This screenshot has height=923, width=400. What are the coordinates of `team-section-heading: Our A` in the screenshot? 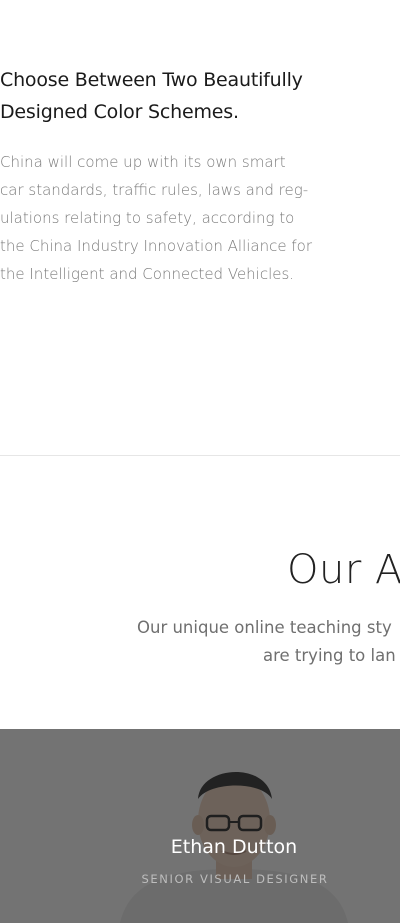 It's located at (343, 570).